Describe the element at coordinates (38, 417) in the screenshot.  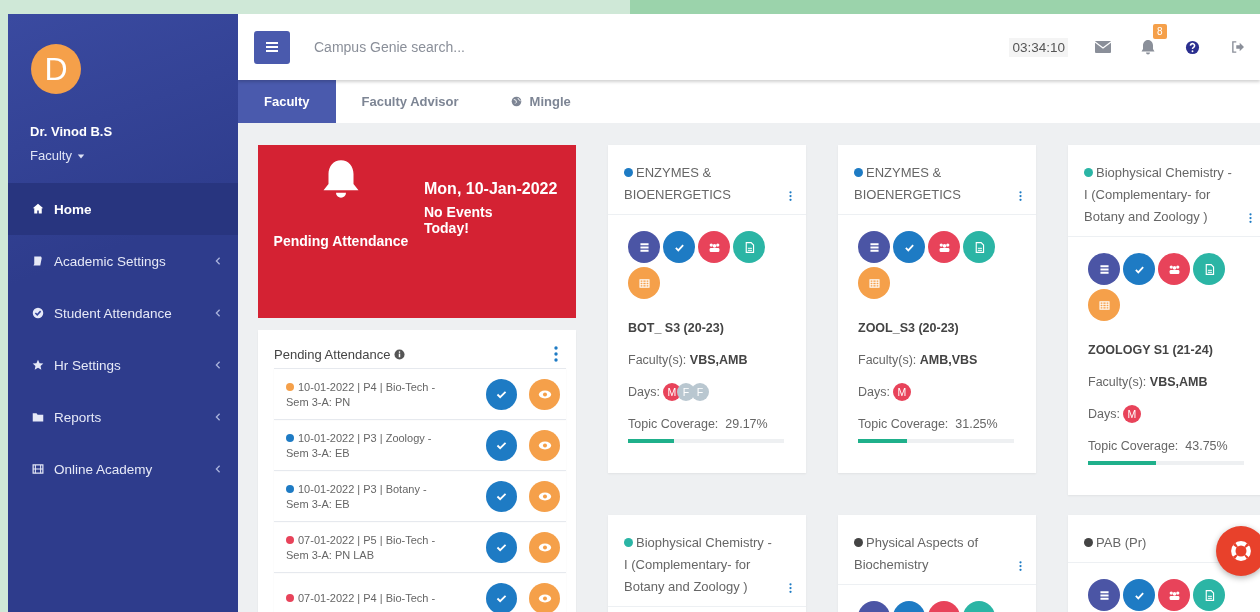
I see `folder-icon` at that location.